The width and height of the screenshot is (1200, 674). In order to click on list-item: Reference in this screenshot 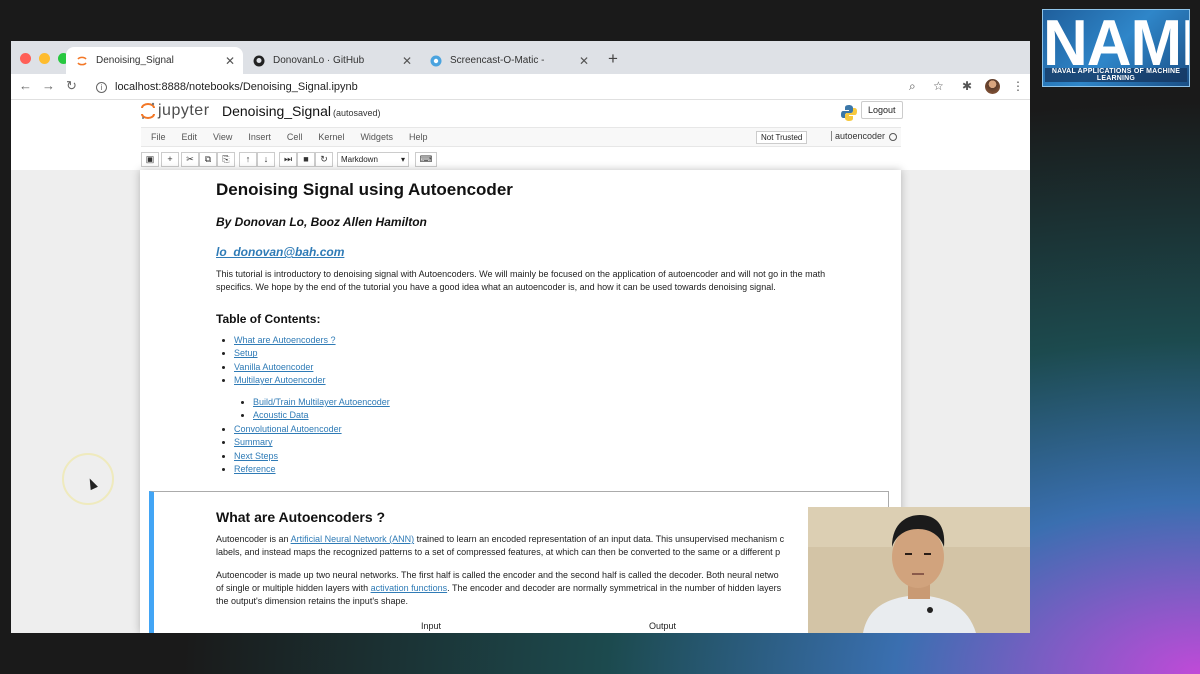, I will do `click(288, 469)`.